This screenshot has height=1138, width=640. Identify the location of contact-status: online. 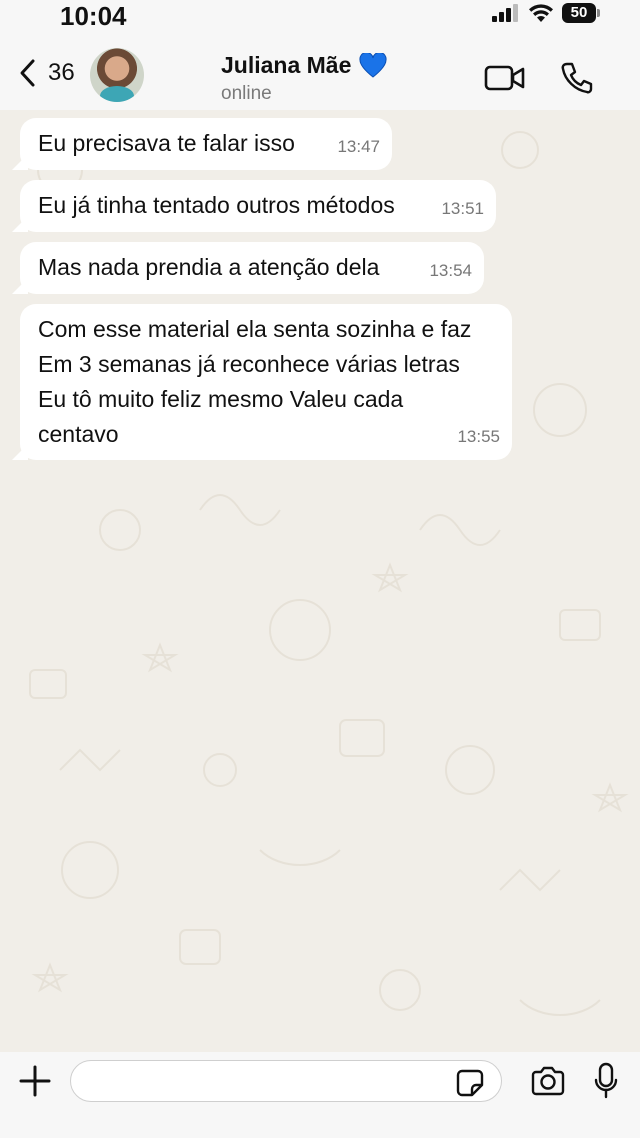
(246, 93).